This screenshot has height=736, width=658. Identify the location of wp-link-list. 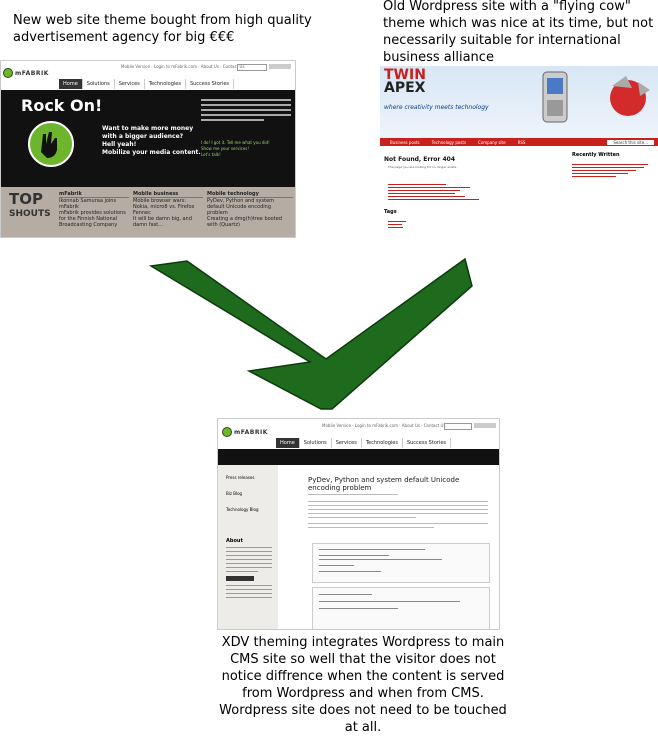
(436, 192).